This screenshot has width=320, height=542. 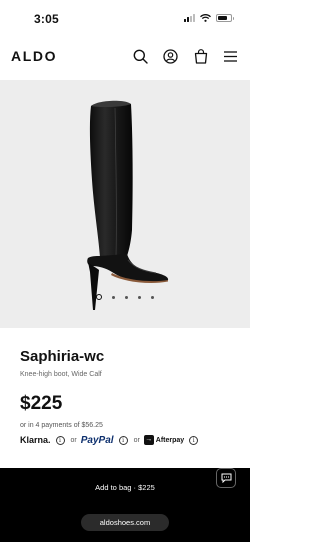 I want to click on carousel-dots, so click(x=125, y=297).